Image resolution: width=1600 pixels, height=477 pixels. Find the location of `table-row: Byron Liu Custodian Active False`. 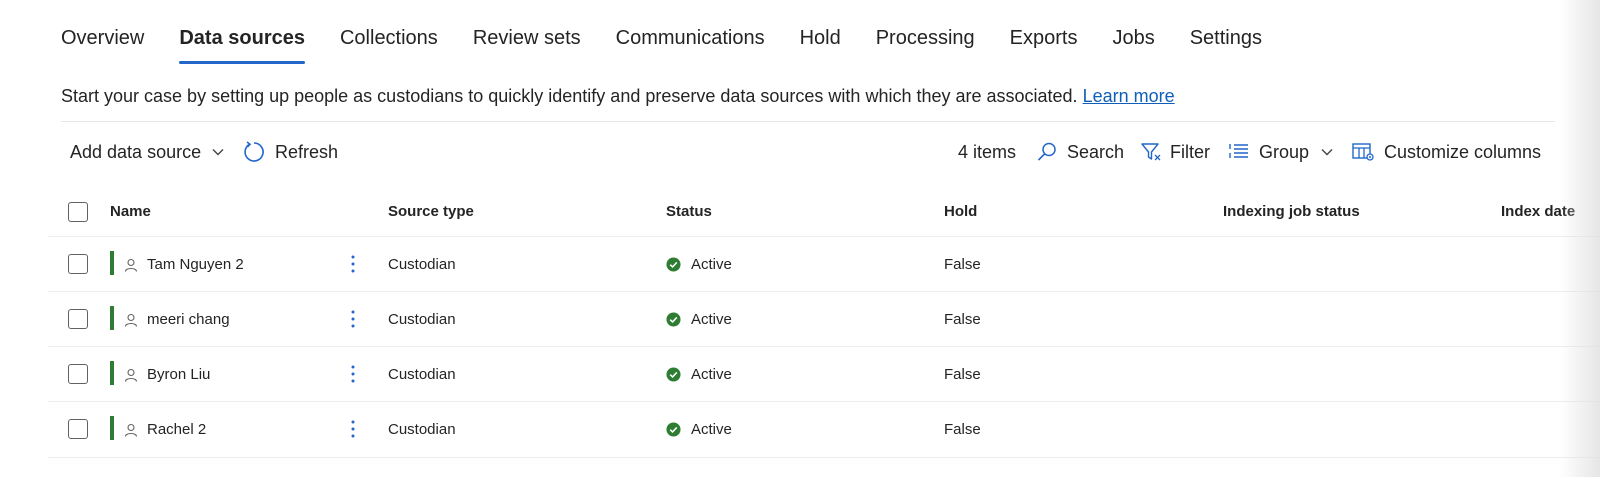

table-row: Byron Liu Custodian Active False is located at coordinates (824, 374).